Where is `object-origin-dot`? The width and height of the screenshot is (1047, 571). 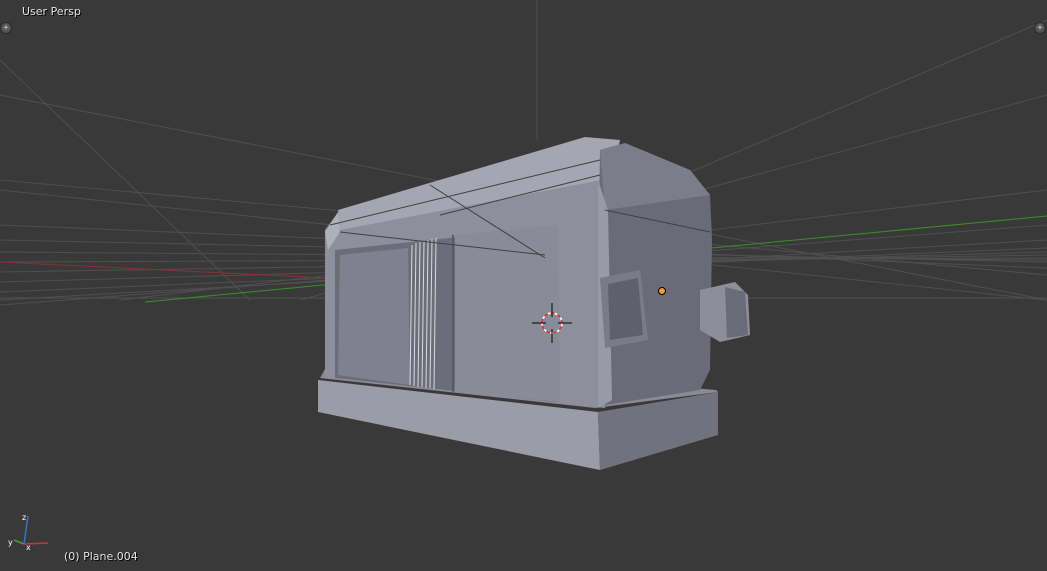
object-origin-dot is located at coordinates (662, 291).